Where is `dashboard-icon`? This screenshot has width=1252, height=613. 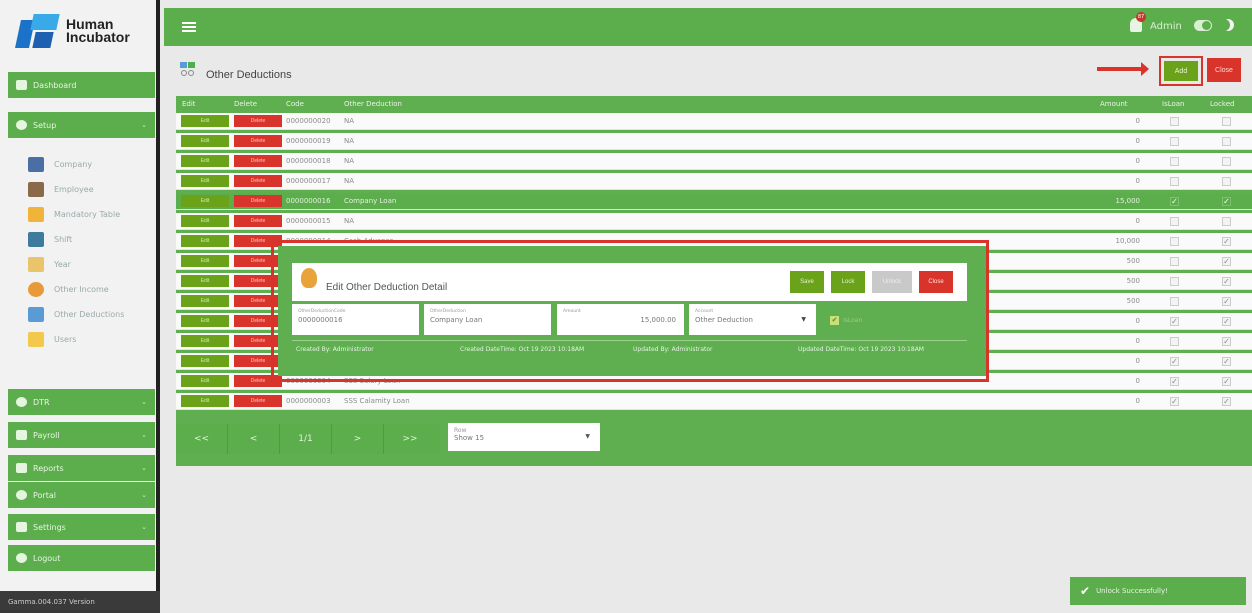
dashboard-icon is located at coordinates (21, 85).